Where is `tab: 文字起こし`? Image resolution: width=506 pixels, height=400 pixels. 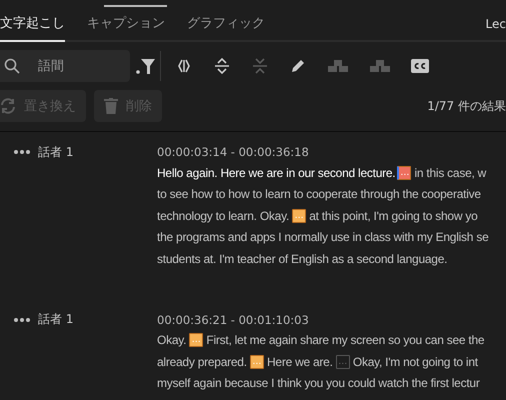 tab: 文字起こし is located at coordinates (32, 28).